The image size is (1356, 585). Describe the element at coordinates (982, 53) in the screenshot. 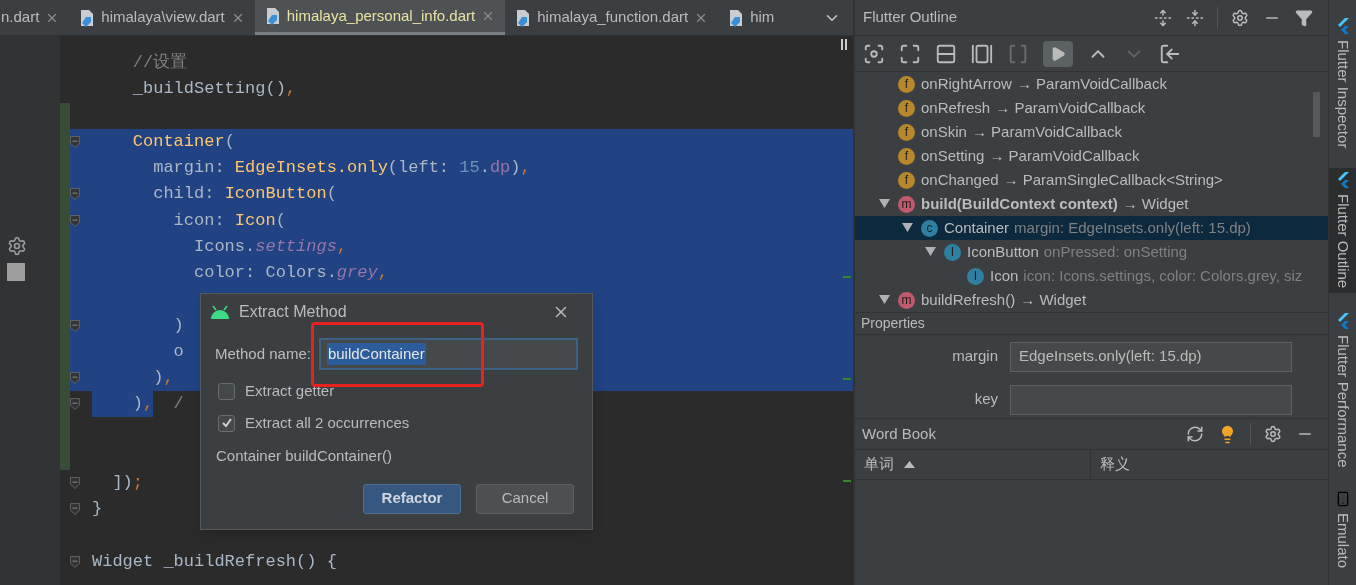

I see `row-icon` at that location.